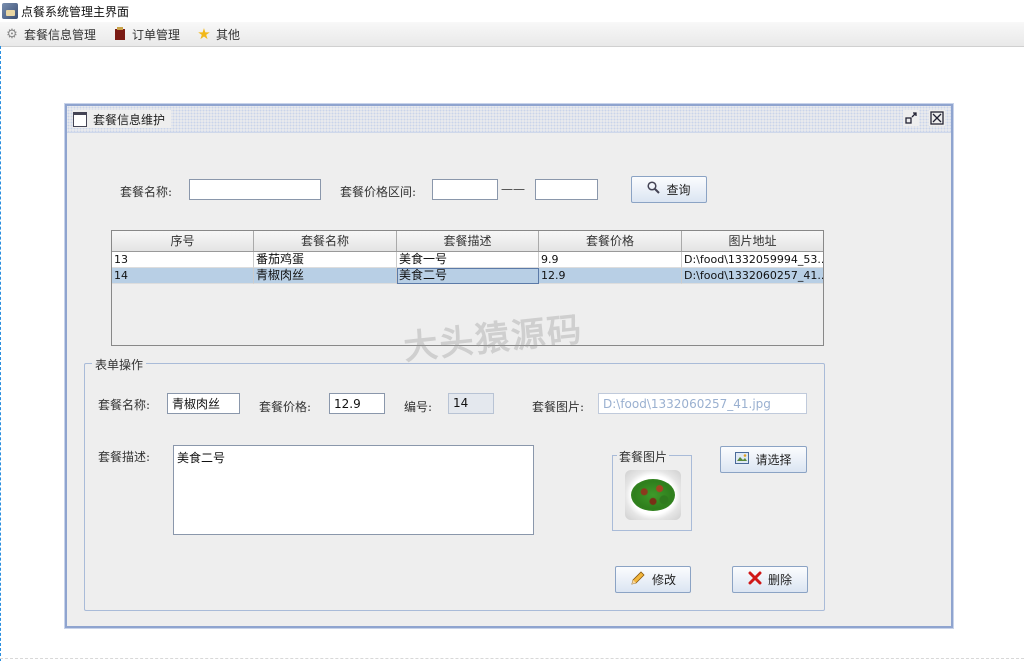 This screenshot has height=661, width=1024. I want to click on table-cell-focused: 美食二号, so click(468, 276).